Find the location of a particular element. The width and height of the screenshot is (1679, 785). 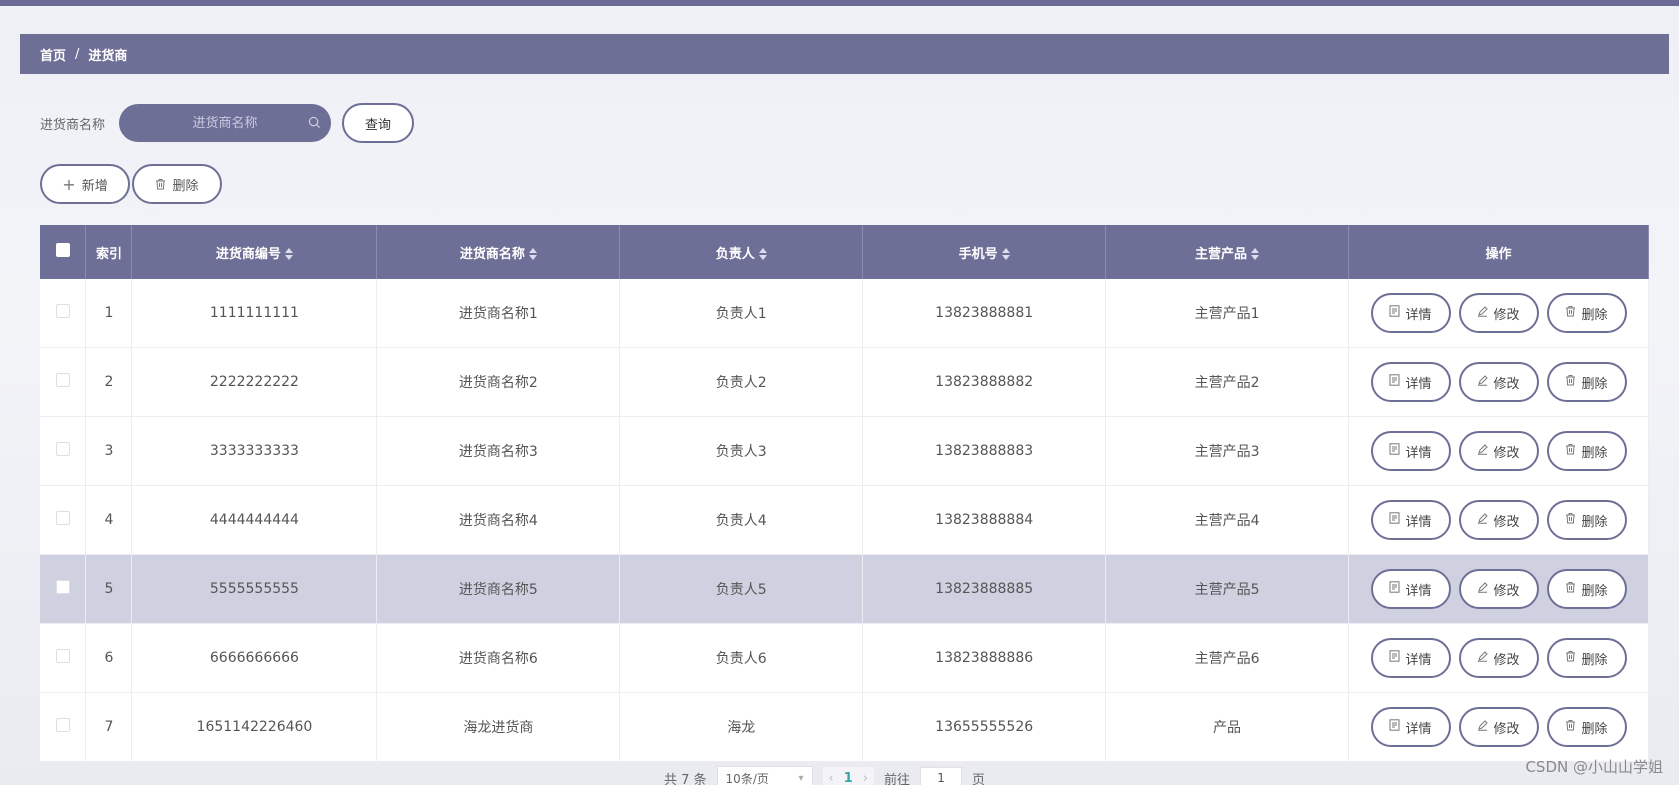

watermark: CSDN @小山山学姐 is located at coordinates (1594, 767).